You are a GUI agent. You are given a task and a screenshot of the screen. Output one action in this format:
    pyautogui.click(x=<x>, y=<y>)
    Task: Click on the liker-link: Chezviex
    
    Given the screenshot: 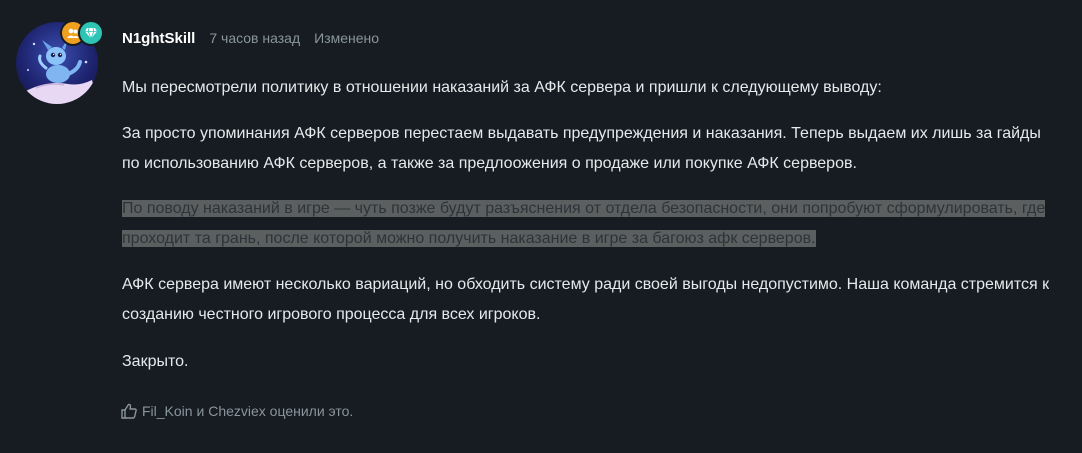 What is the action you would take?
    pyautogui.click(x=237, y=411)
    